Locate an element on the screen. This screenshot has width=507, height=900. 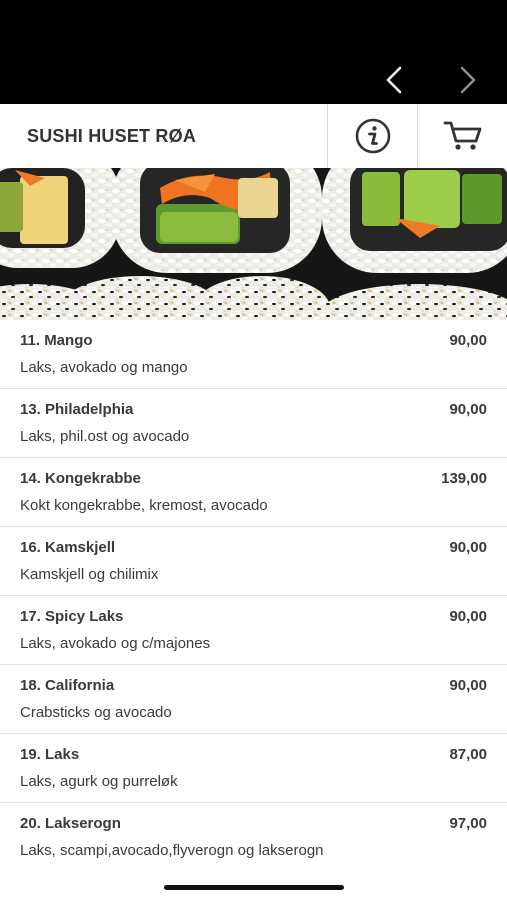
item-description: Laks, agurk og purreløk is located at coordinates (99, 781).